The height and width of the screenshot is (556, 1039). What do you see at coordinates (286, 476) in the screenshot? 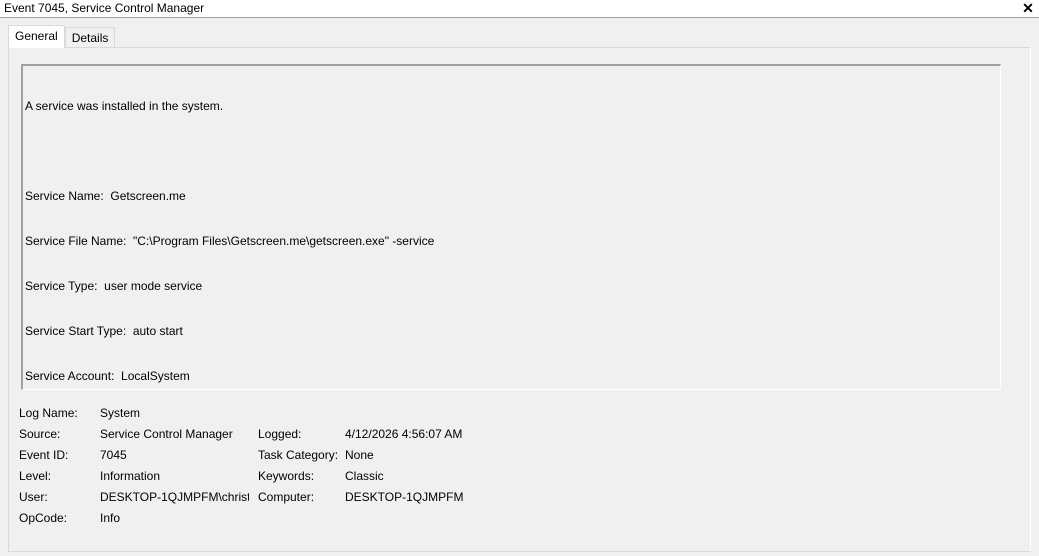
I see `keywords-label: Keywords:` at bounding box center [286, 476].